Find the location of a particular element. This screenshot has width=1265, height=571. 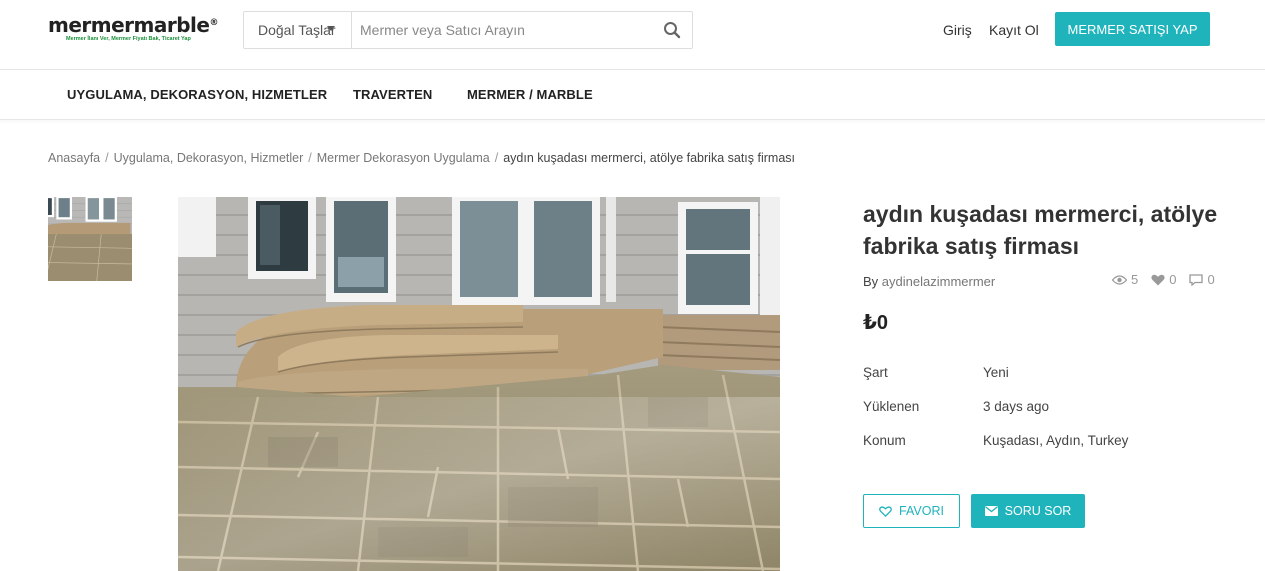

breadcrumb-subcategory: Mermer Dekorasyon Uygulama is located at coordinates (403, 158).